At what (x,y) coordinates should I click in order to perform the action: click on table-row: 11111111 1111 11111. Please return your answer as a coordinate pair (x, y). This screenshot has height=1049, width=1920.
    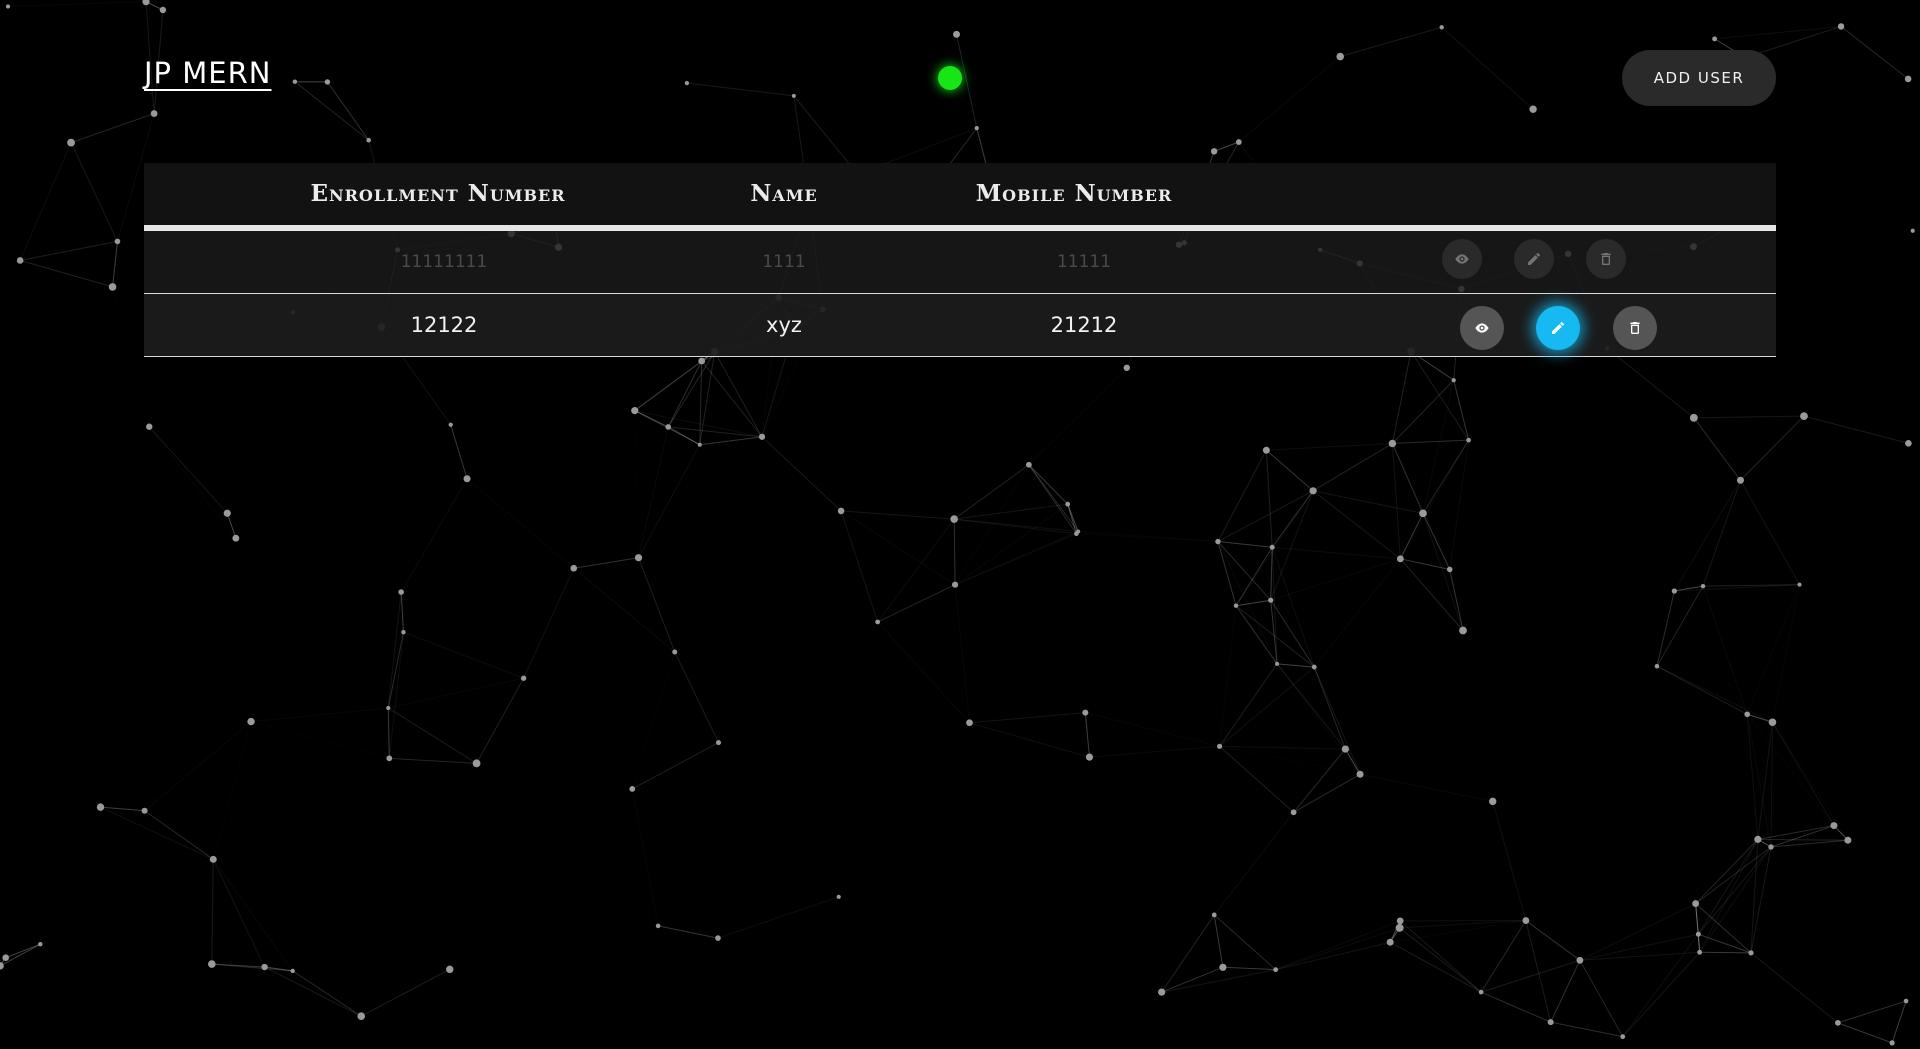
    Looking at the image, I should click on (960, 262).